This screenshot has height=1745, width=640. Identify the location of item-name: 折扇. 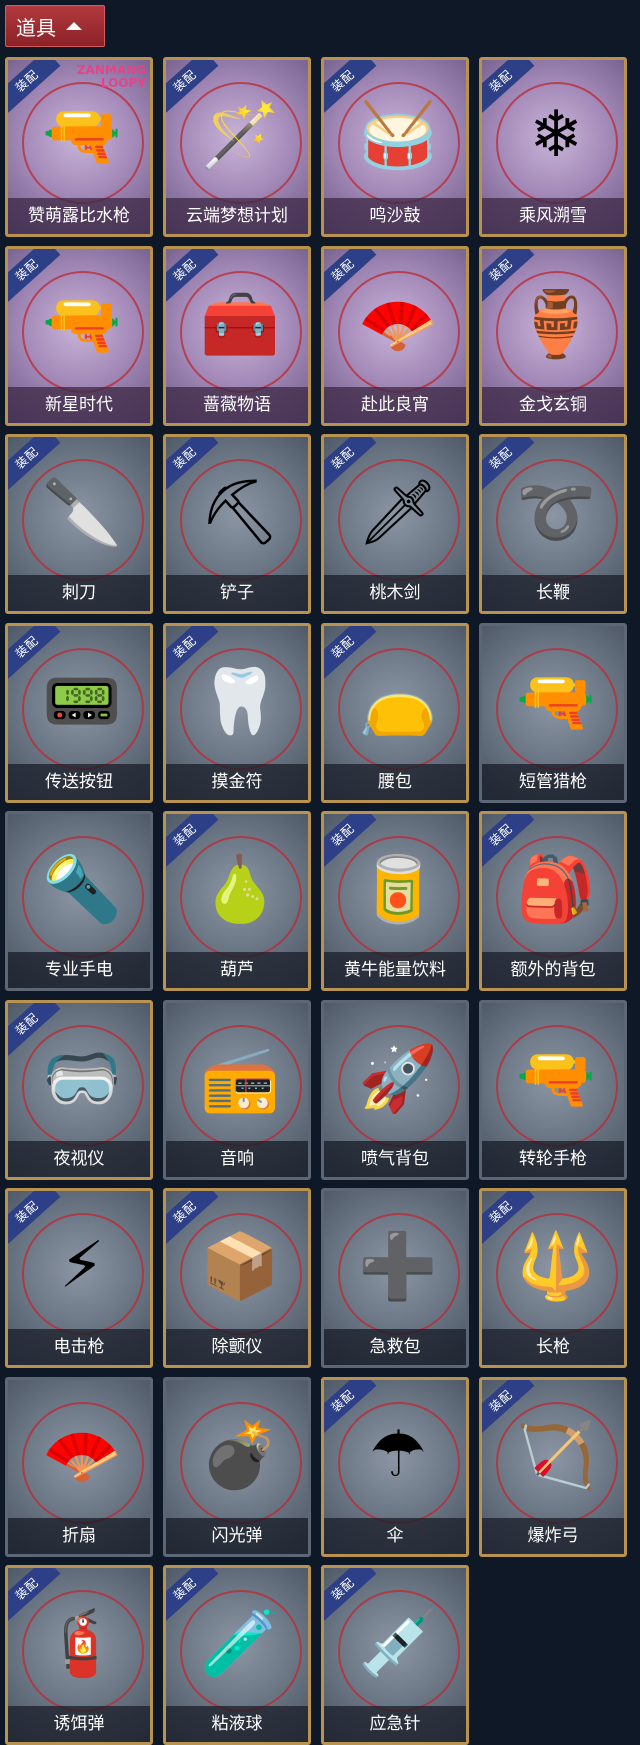
(79, 1536).